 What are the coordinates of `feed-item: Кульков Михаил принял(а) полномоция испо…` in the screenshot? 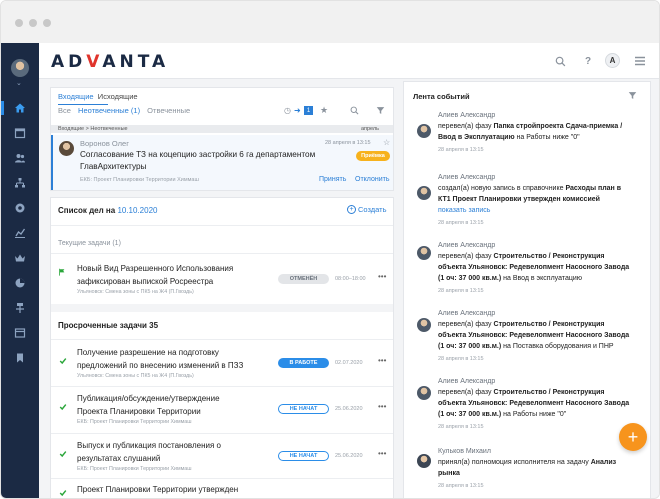 It's located at (527, 472).